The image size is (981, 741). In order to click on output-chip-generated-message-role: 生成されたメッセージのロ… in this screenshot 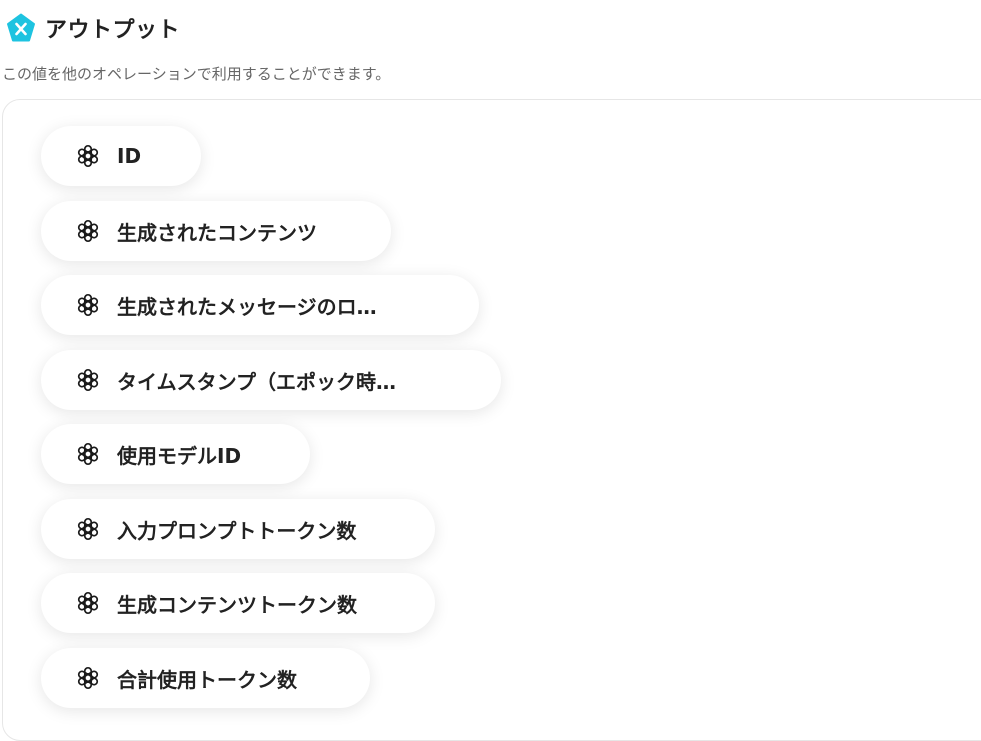, I will do `click(260, 305)`.